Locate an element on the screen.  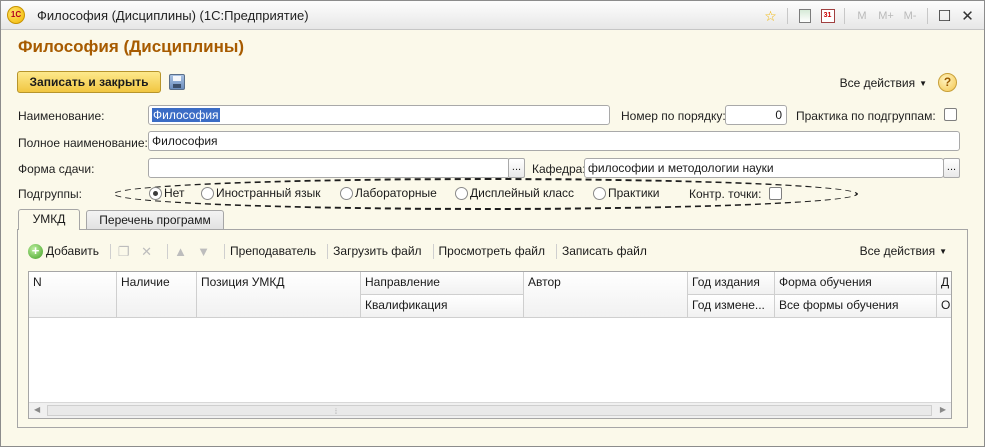
close-icon: ✕ is located at coordinates (967, 16).